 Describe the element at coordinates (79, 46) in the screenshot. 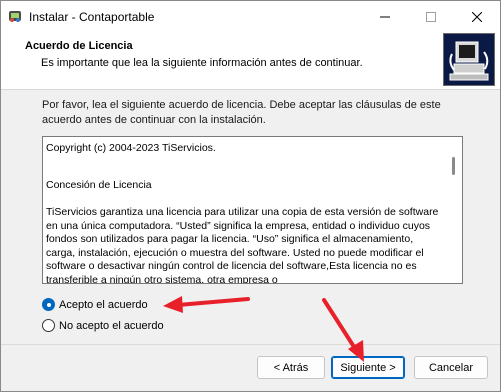

I see `page-title: Acuerdo de Licencia` at that location.